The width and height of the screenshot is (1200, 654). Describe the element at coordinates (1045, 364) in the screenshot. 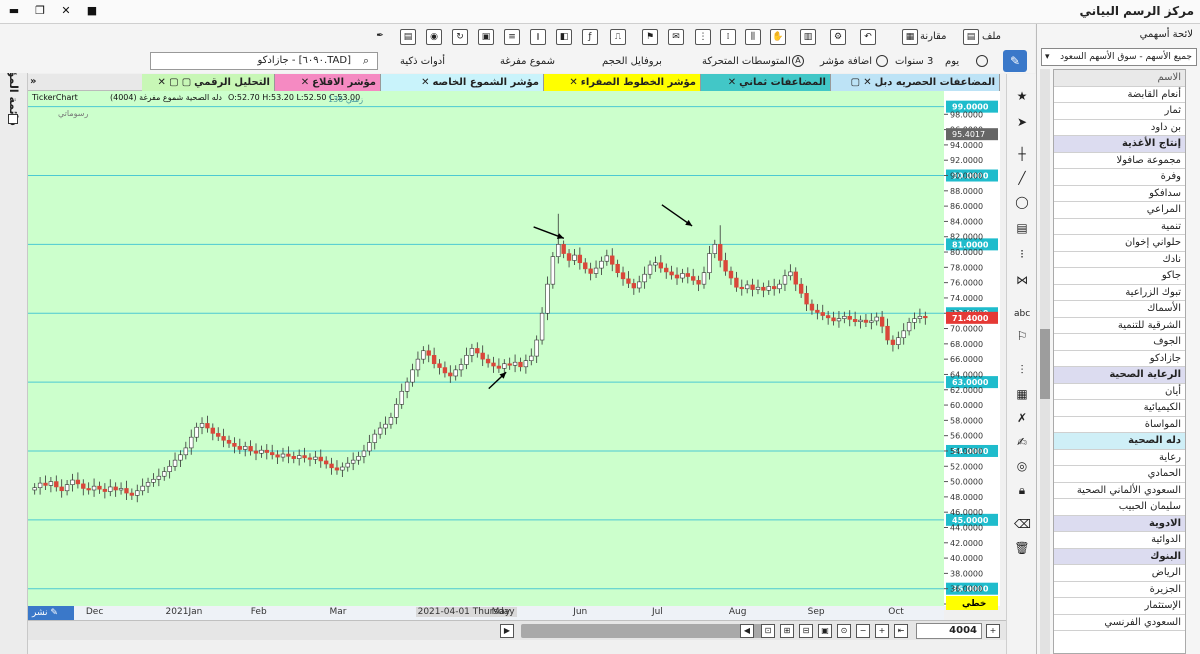

I see `watchlist-scroll-thumb` at that location.